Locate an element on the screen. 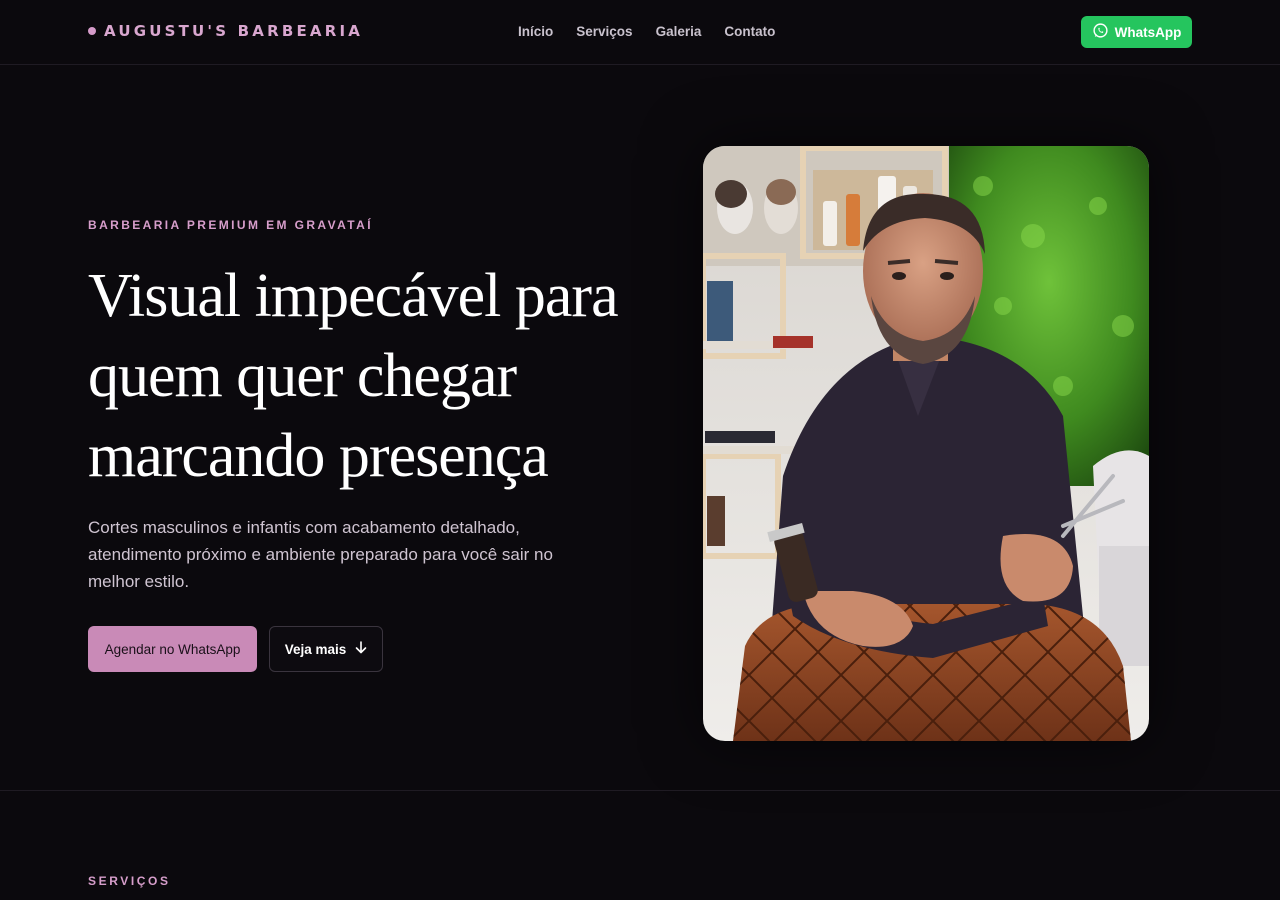 The width and height of the screenshot is (1280, 900). whatsapp-icon is located at coordinates (1100, 32).